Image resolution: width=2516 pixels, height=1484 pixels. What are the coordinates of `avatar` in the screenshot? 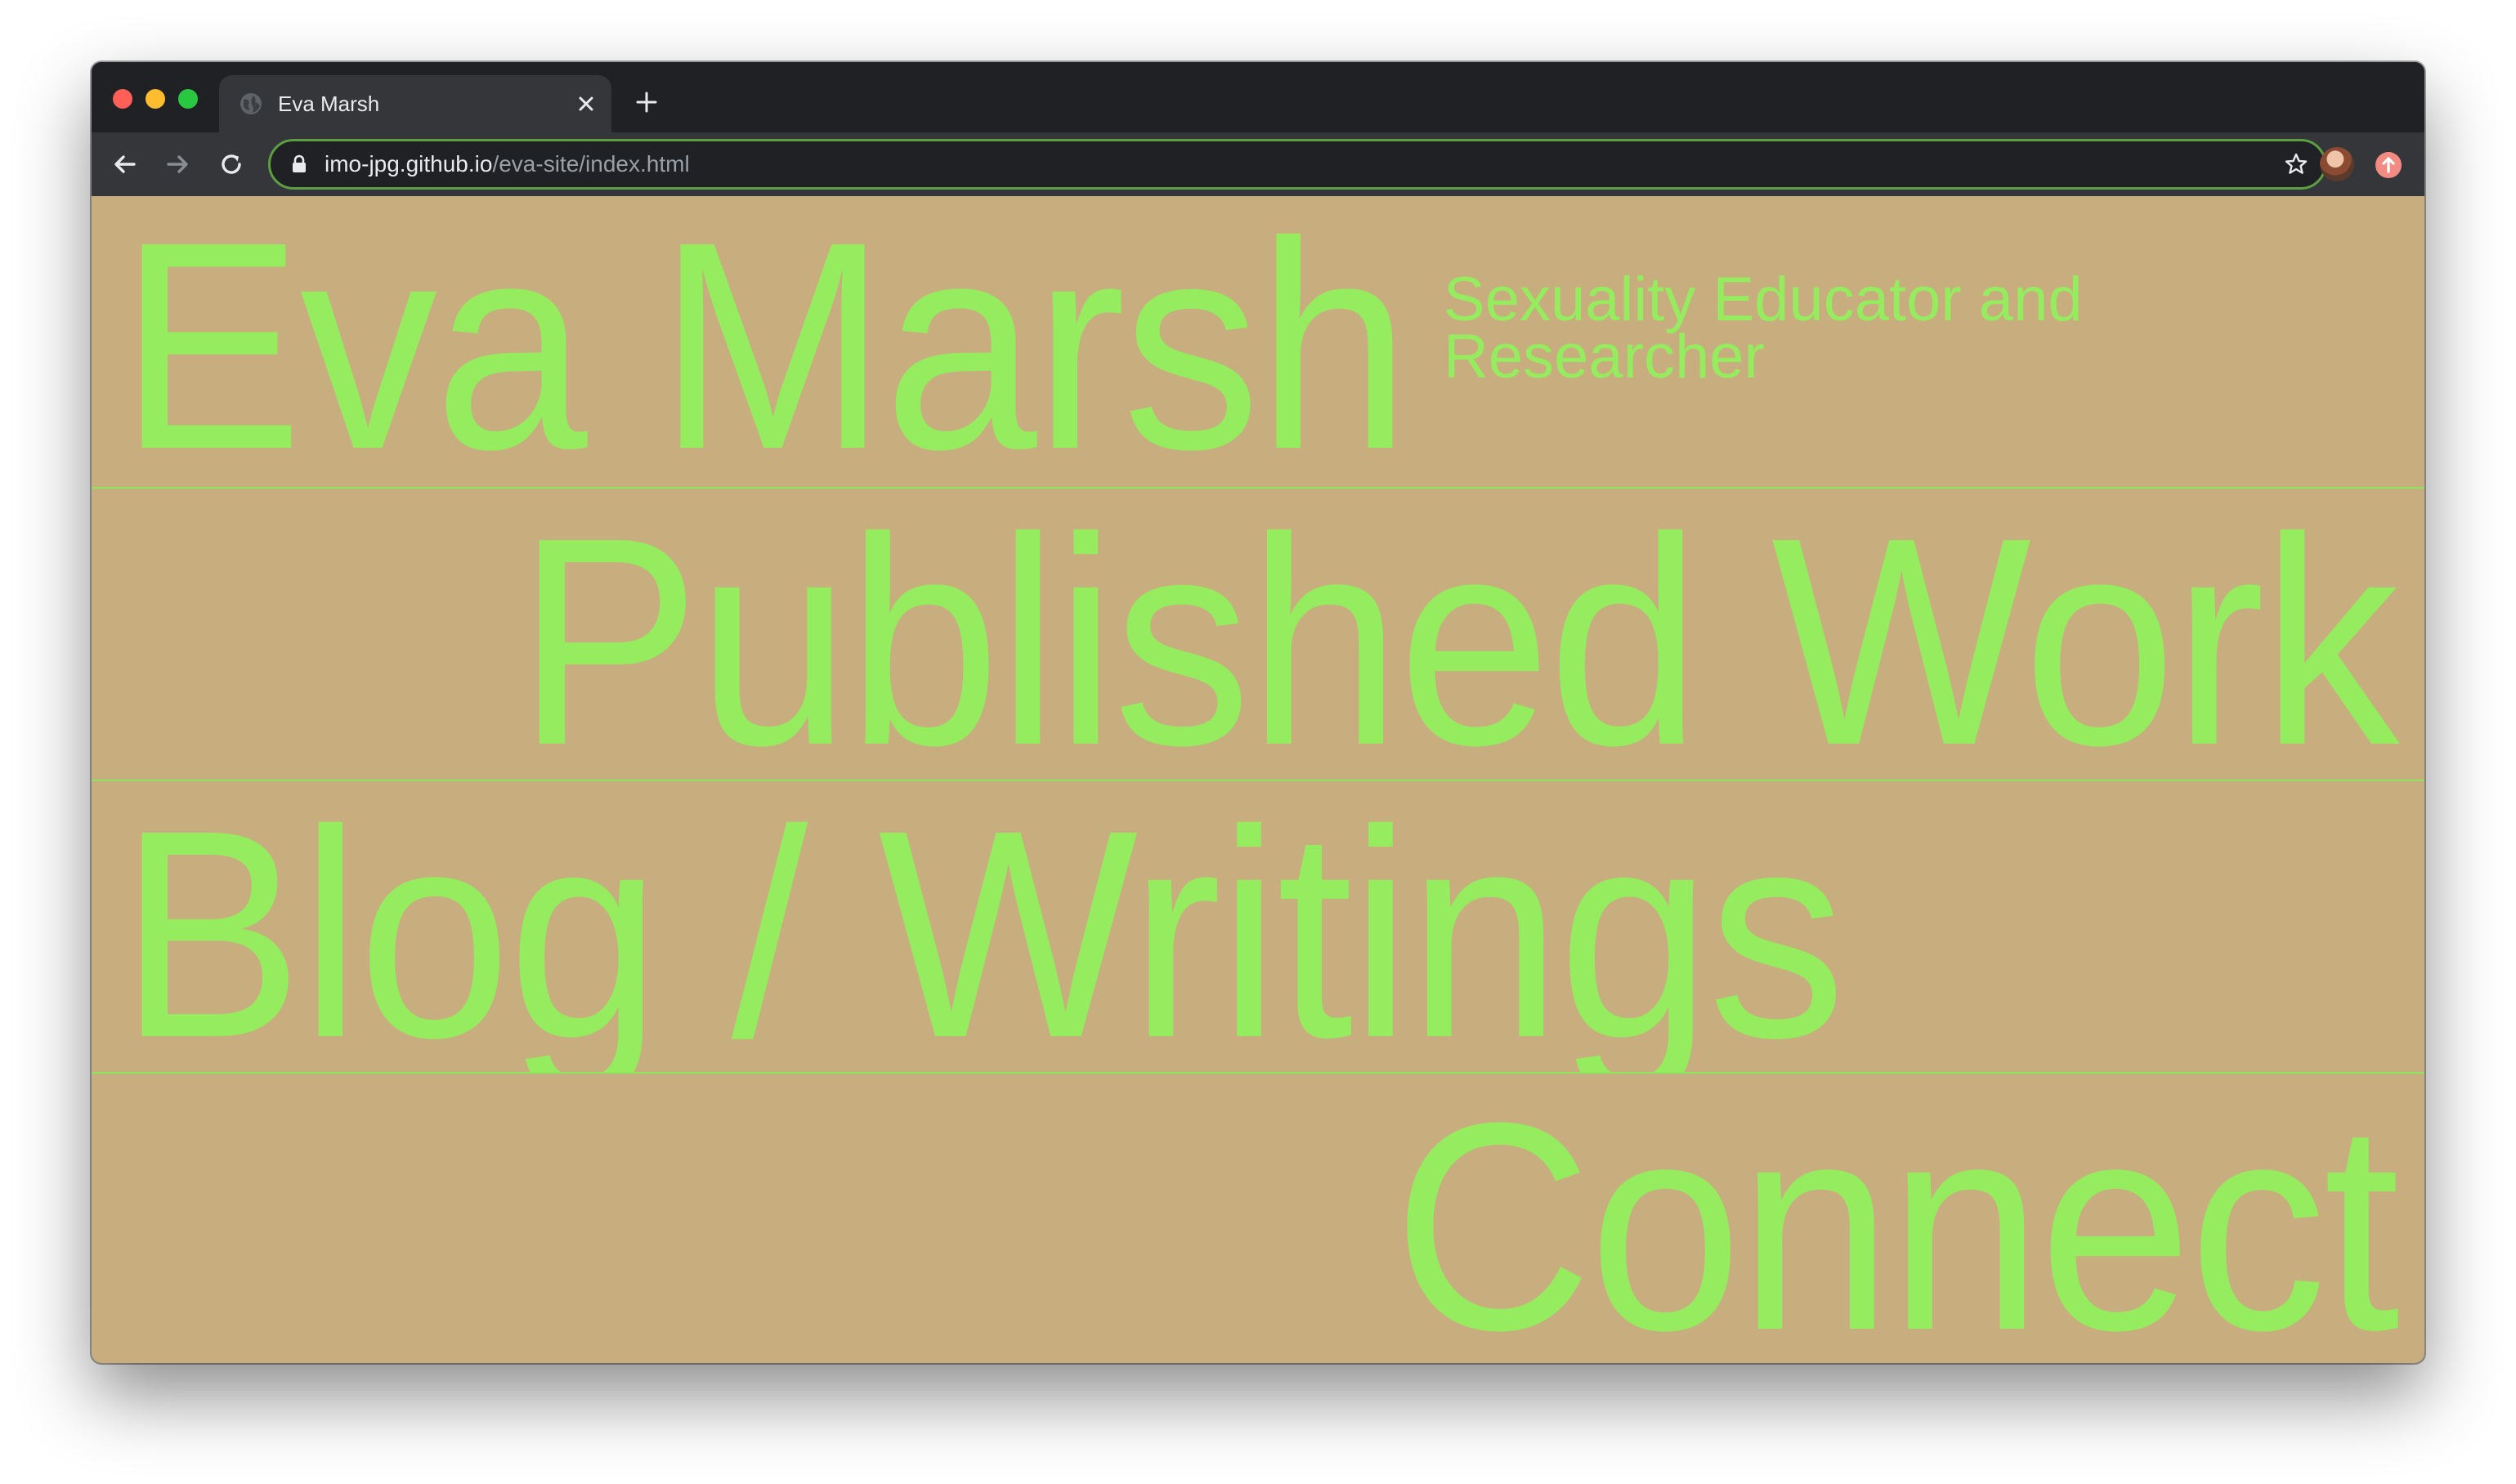 It's located at (2337, 164).